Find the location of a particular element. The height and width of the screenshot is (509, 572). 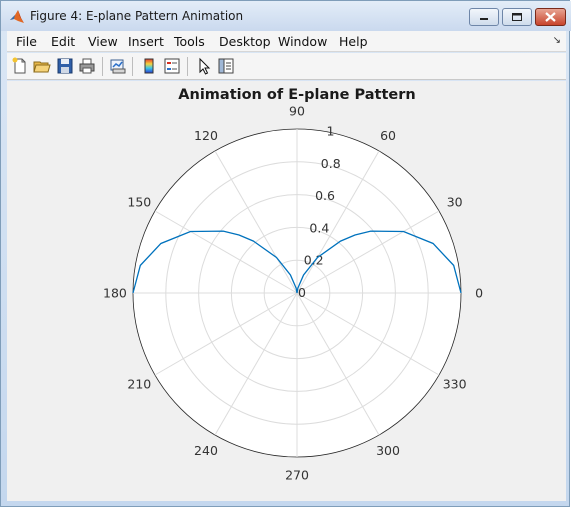

close-icon is located at coordinates (550, 17).